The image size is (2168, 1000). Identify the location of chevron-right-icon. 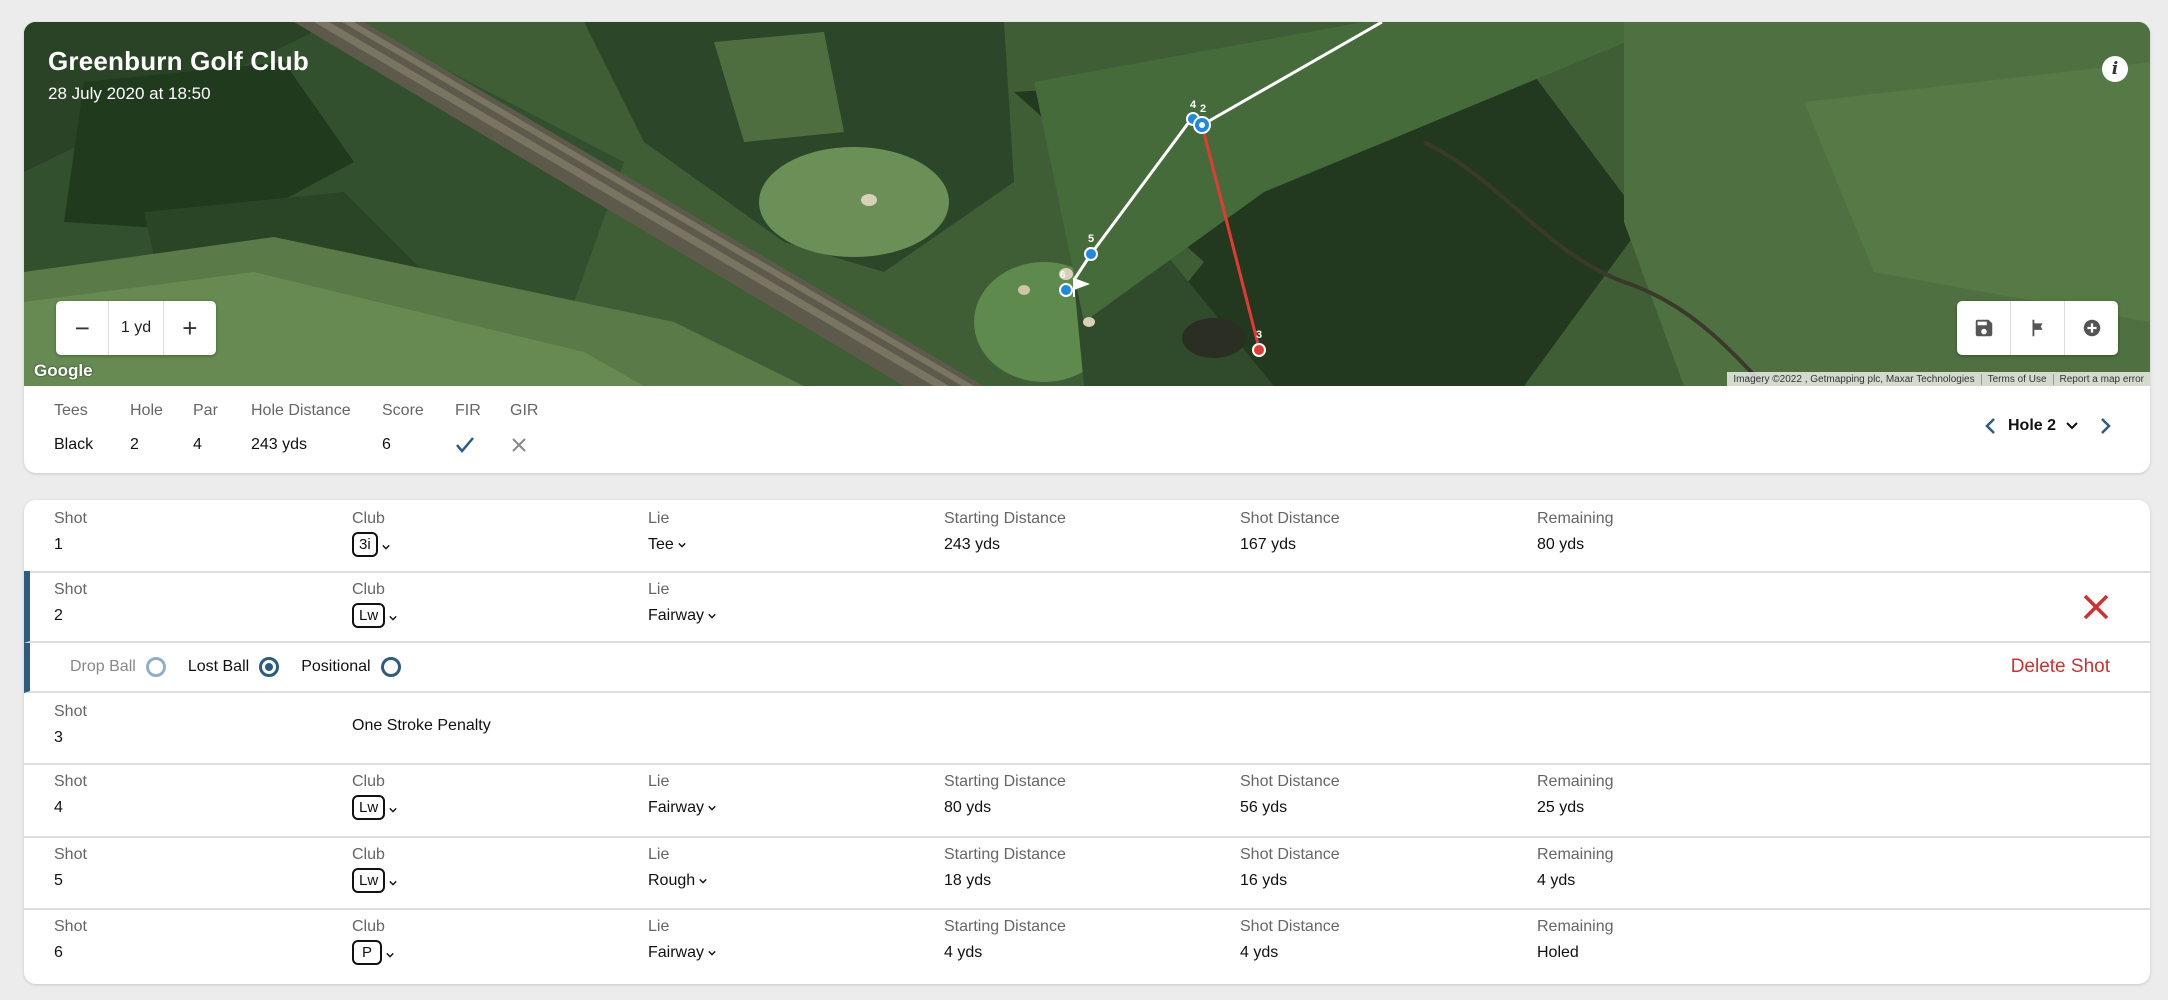
(2105, 426).